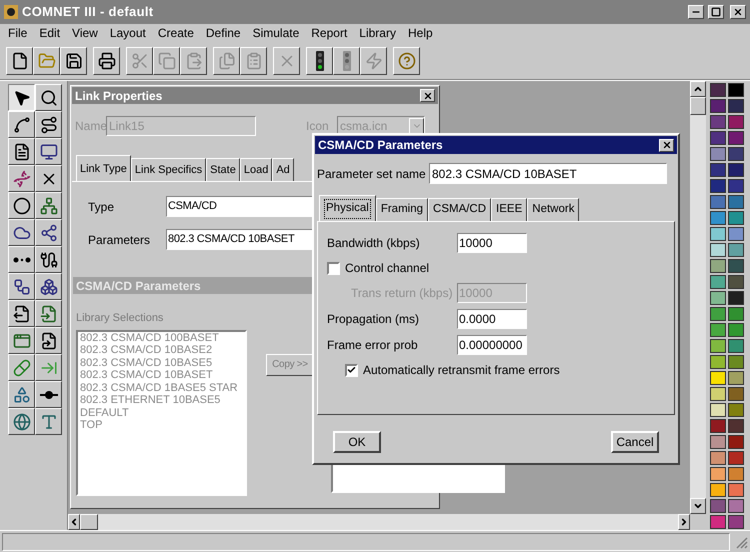 This screenshot has width=750, height=552. Describe the element at coordinates (85, 33) in the screenshot. I see `menu-item: View` at that location.